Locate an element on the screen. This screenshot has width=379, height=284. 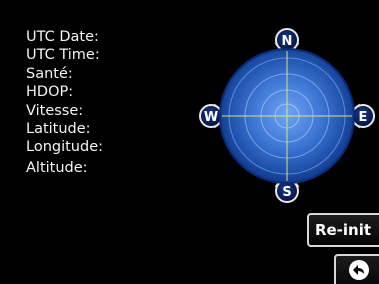
back-button is located at coordinates (356, 269).